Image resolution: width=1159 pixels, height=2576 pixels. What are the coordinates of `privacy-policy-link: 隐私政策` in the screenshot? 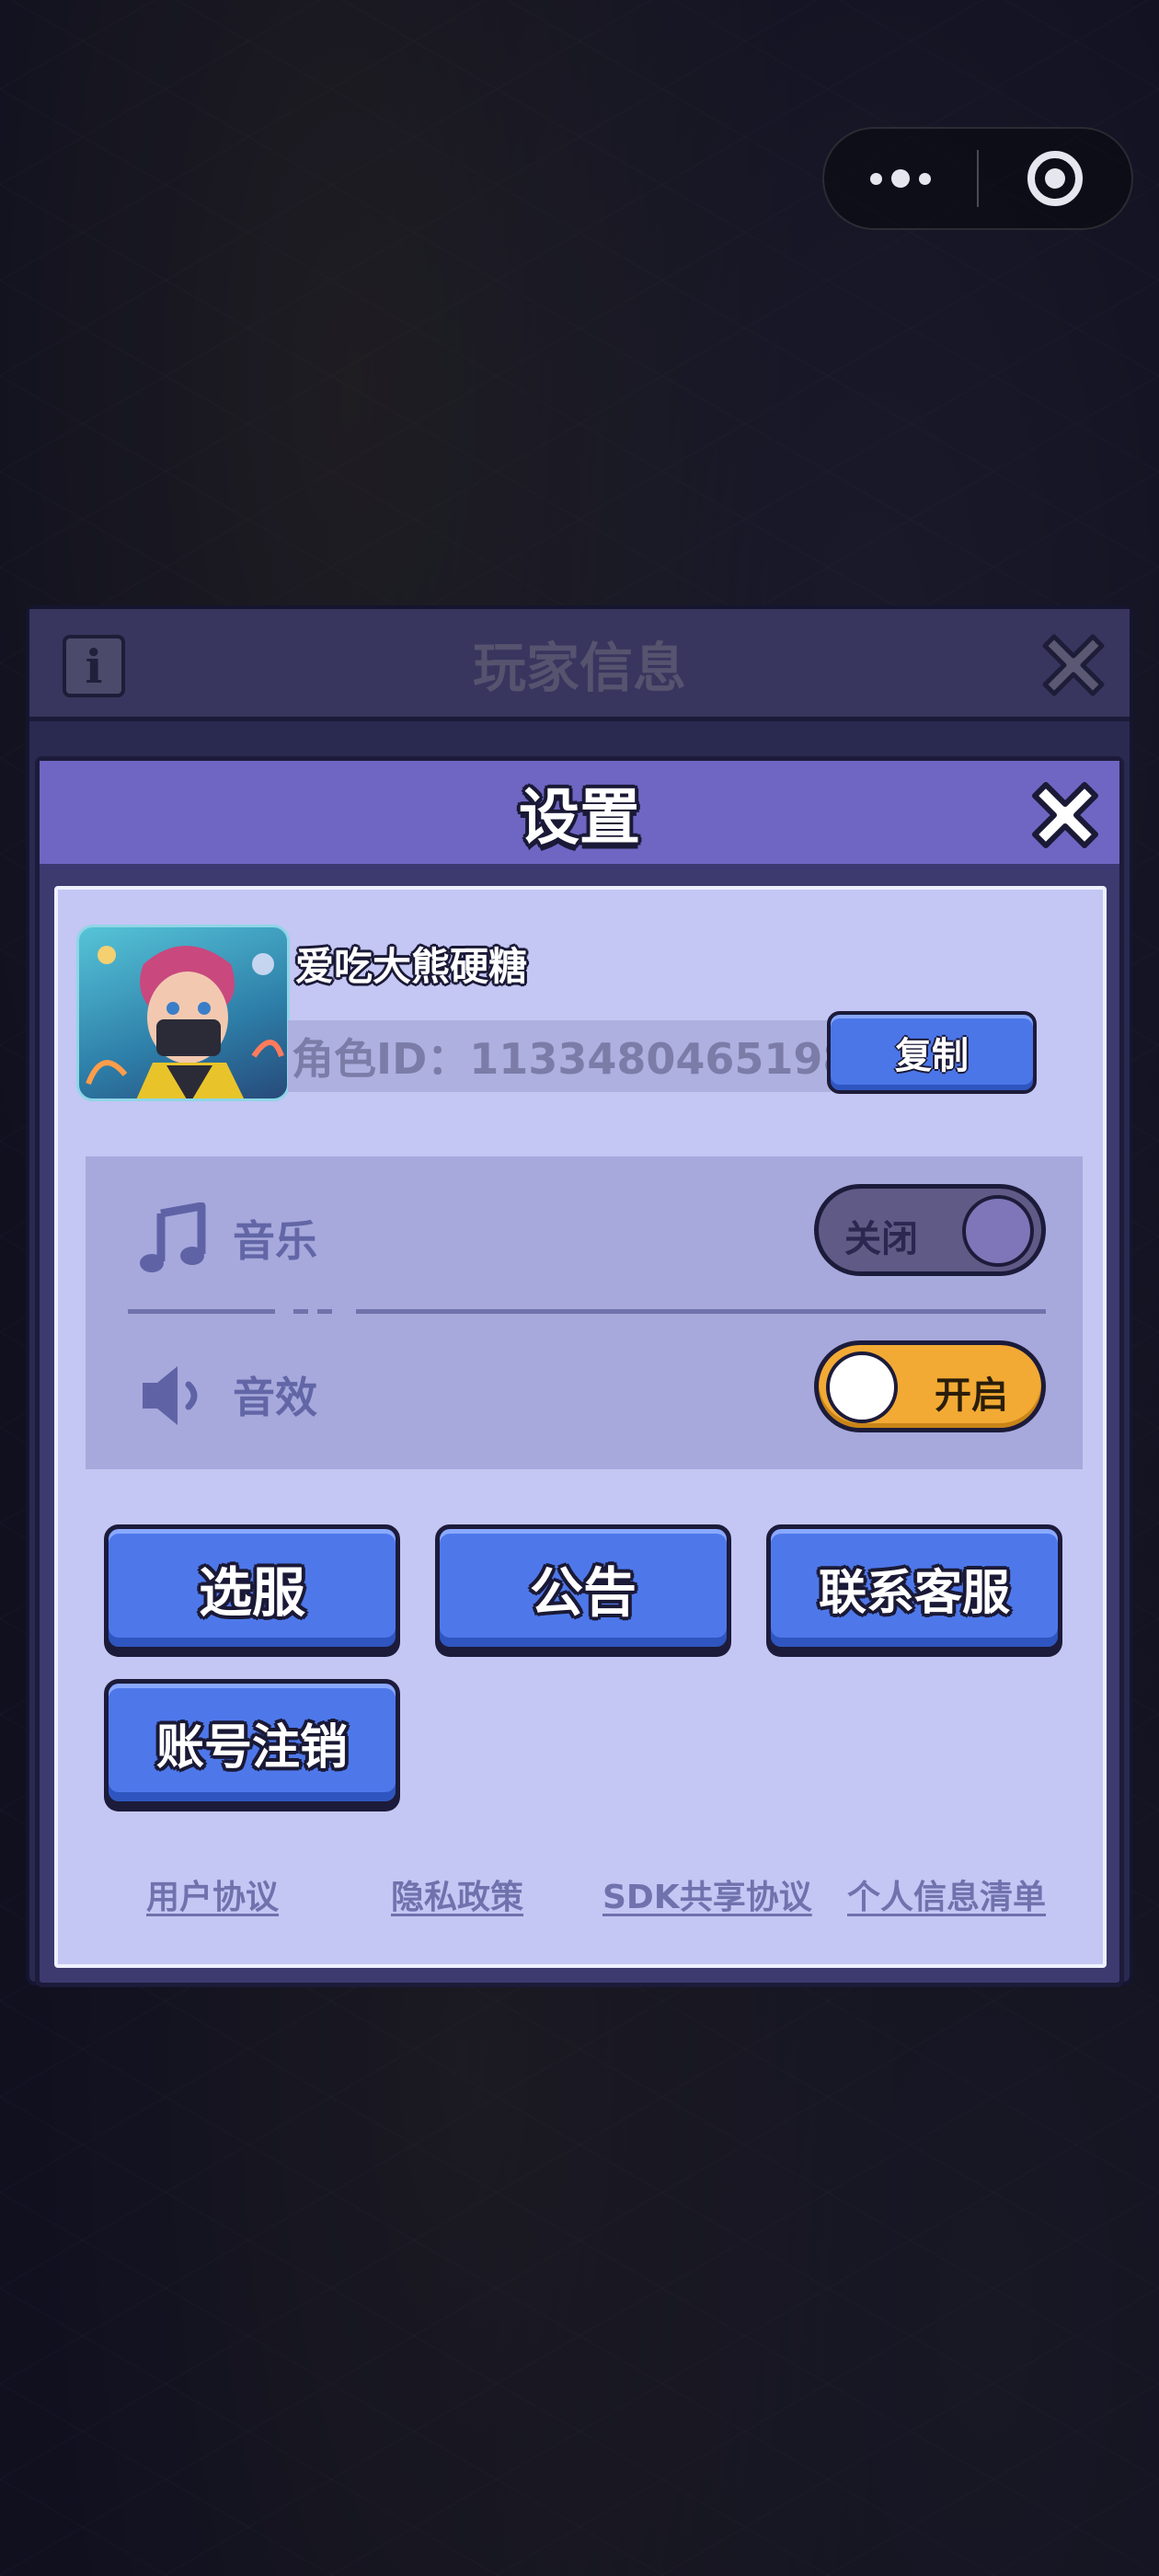 It's located at (457, 1894).